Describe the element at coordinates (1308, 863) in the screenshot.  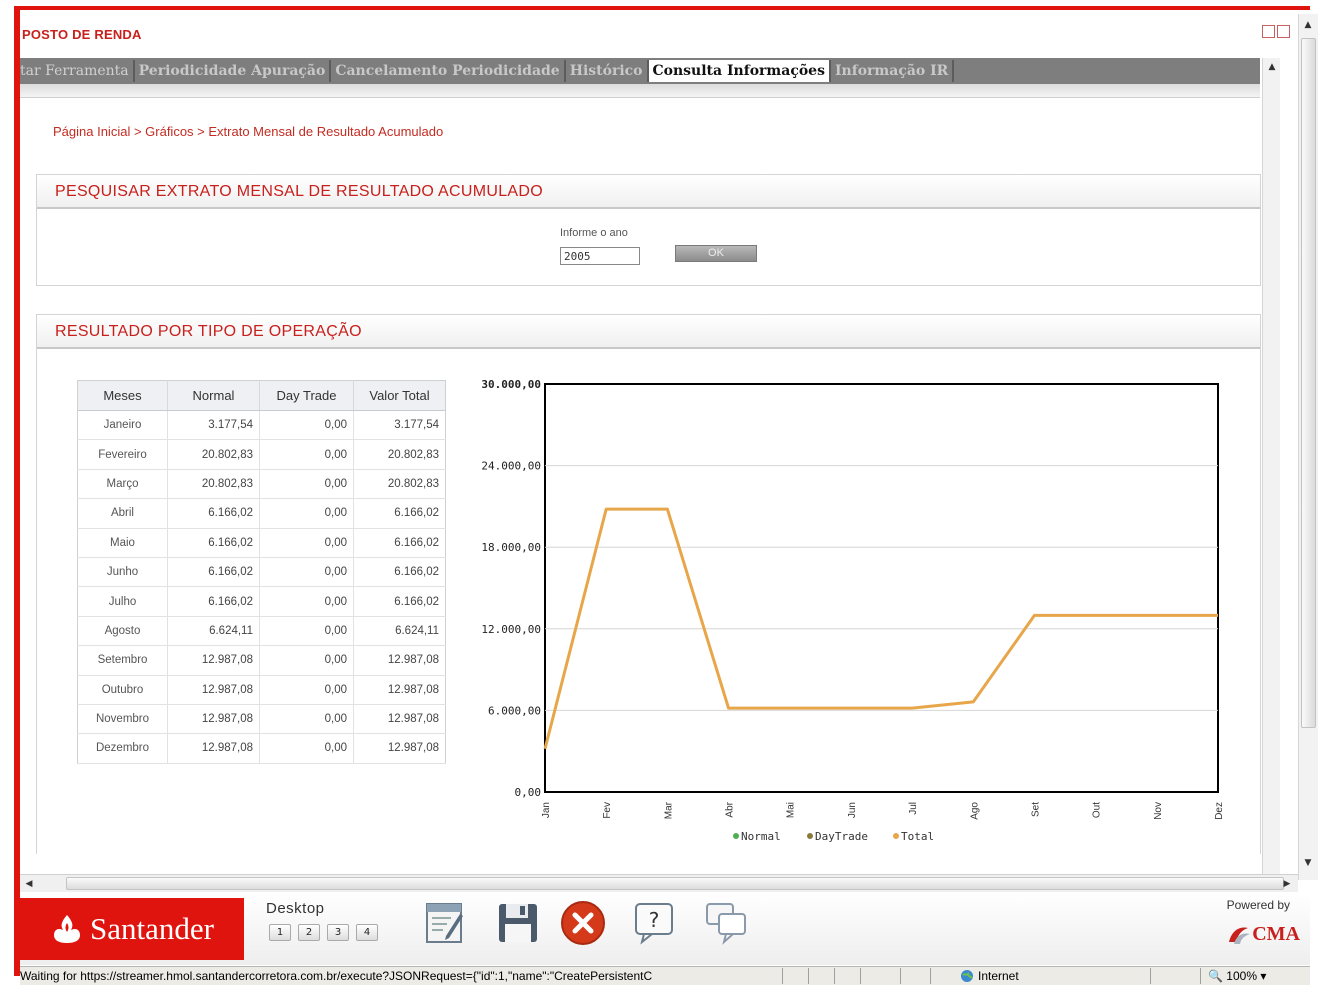
I see `scroll-down-icon: ▼` at that location.